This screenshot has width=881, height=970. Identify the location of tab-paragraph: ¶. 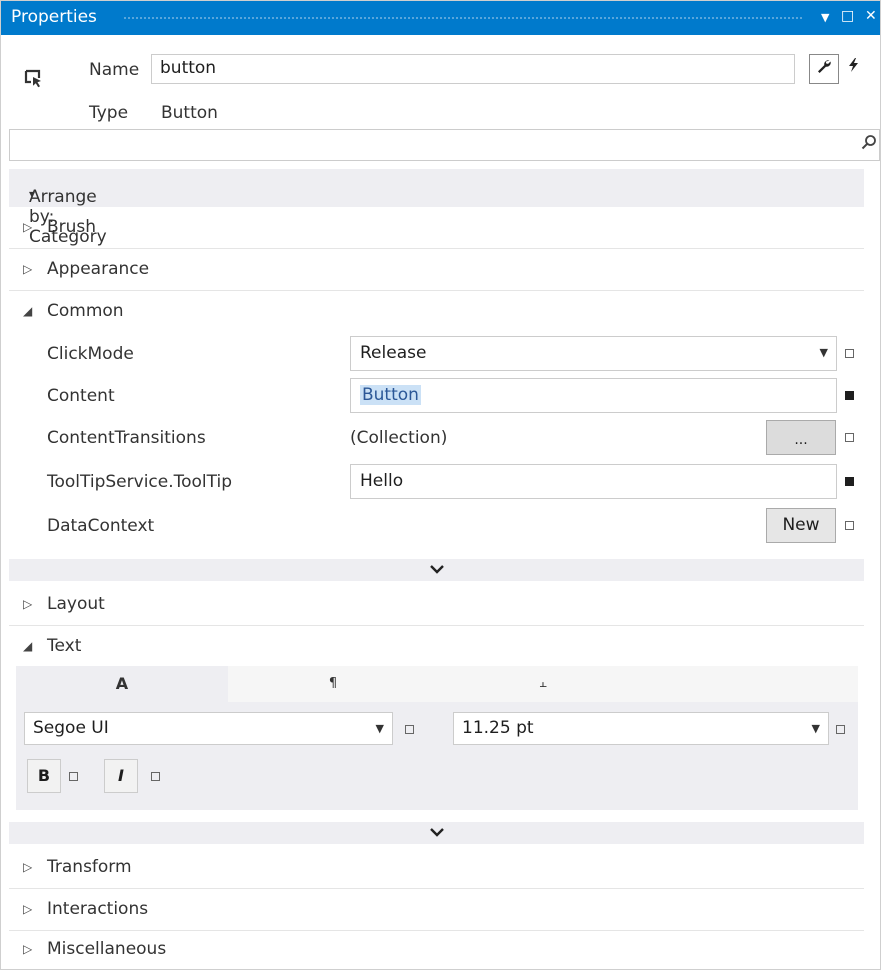
(333, 684).